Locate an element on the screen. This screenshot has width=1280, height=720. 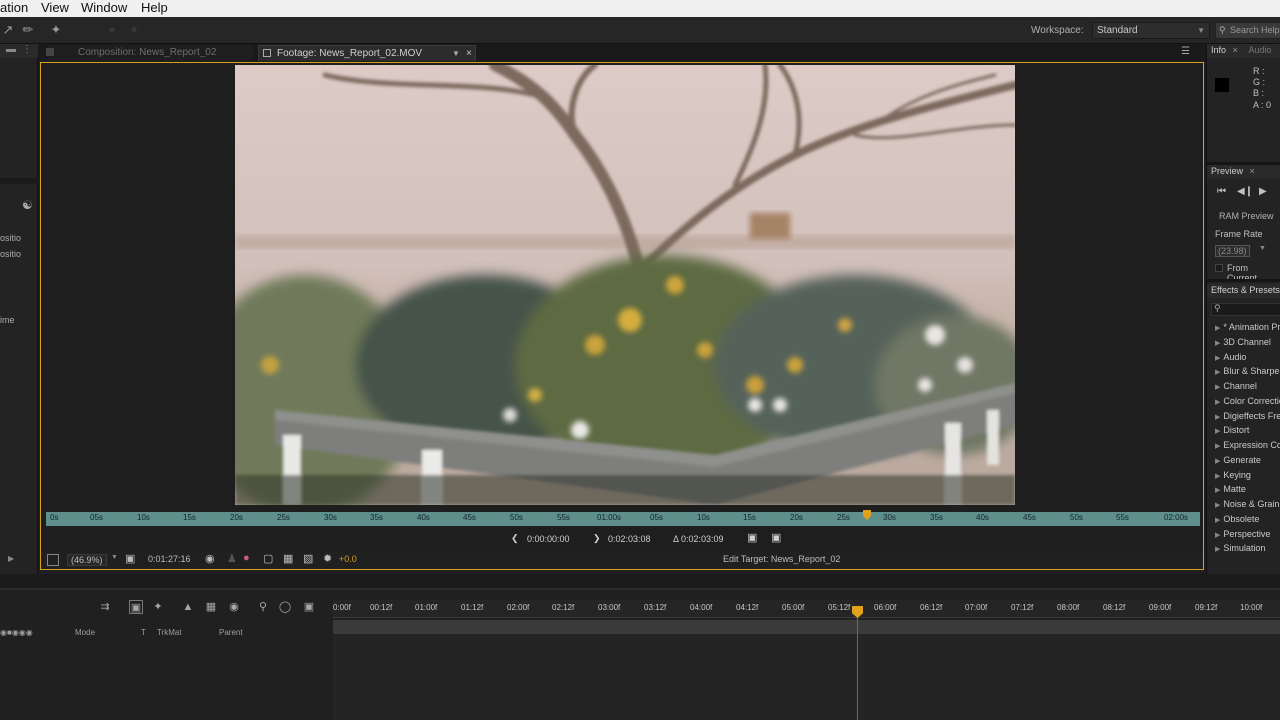
workspace-value: Standard is located at coordinates (1117, 30).